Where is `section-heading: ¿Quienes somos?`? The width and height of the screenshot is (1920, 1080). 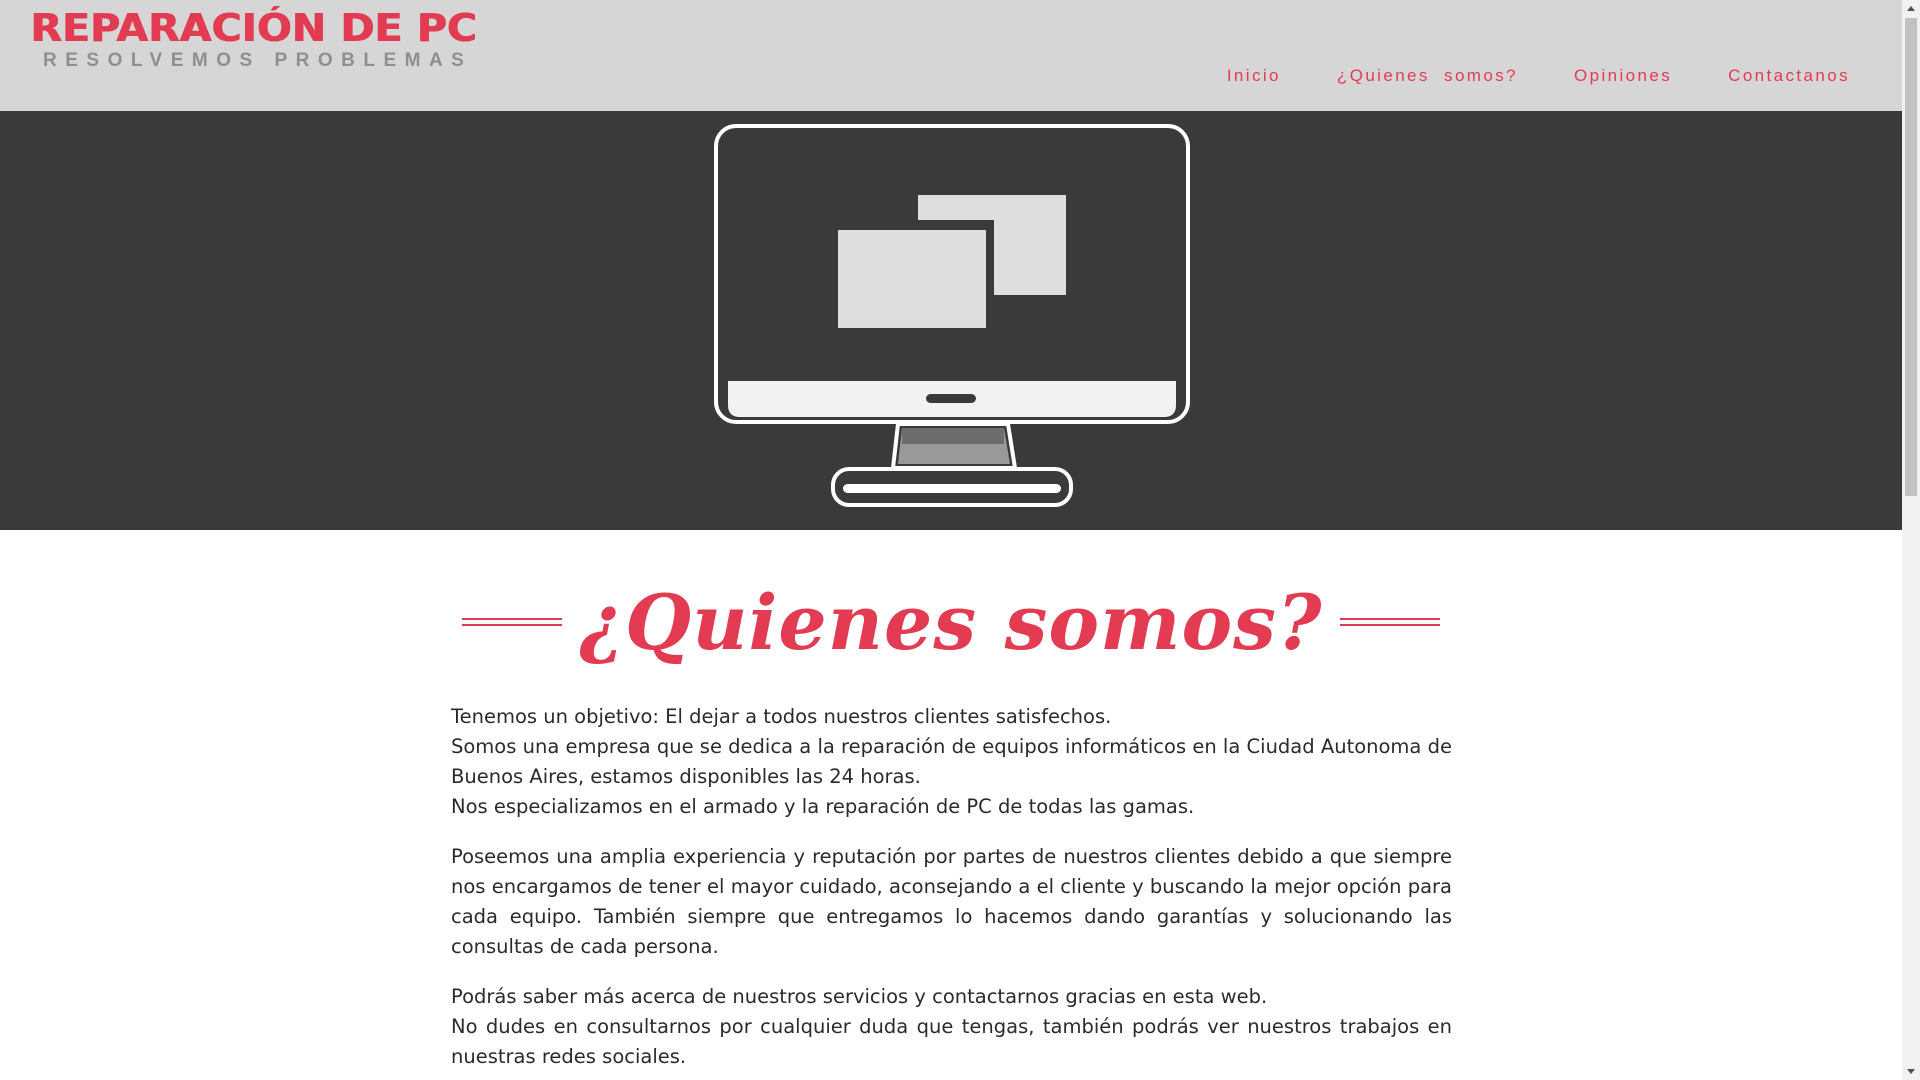 section-heading: ¿Quienes somos? is located at coordinates (951, 622).